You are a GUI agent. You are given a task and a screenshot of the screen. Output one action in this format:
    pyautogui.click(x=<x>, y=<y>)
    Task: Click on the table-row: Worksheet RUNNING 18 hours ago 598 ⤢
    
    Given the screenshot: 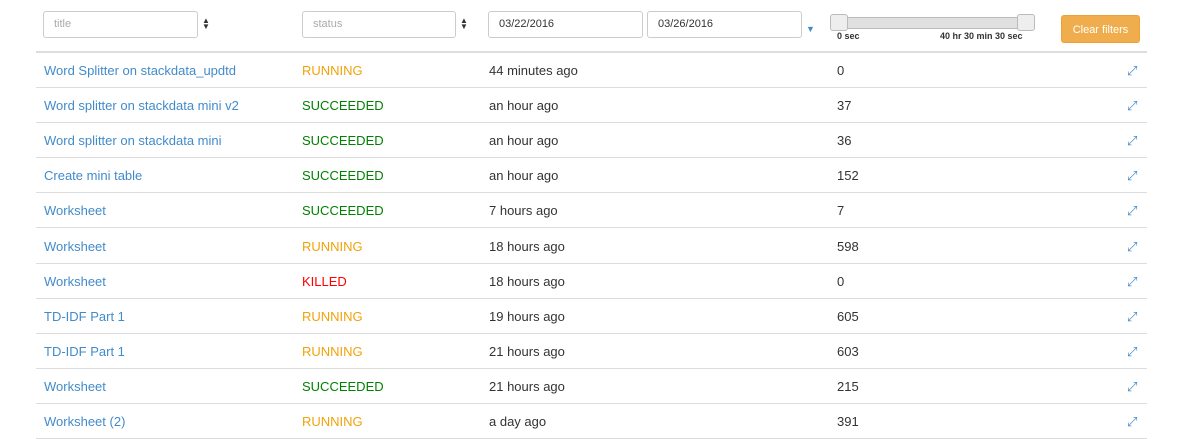 What is the action you would take?
    pyautogui.click(x=591, y=246)
    